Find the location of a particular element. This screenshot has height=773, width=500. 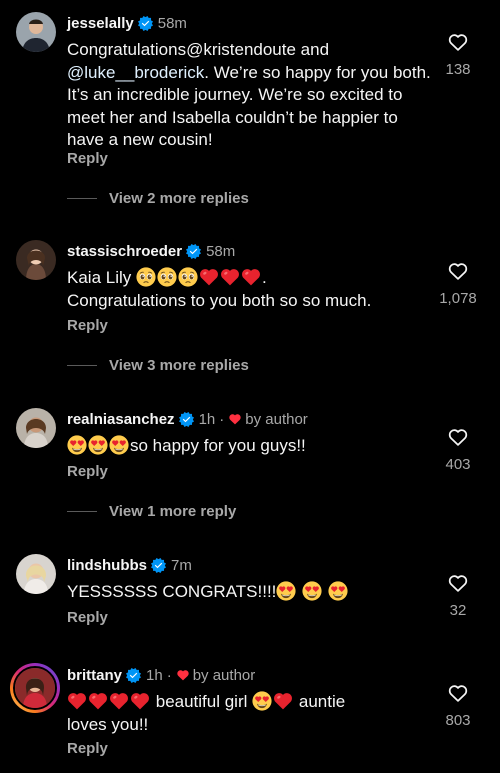

comment-text: so happy for you guys!! is located at coordinates (252, 446).